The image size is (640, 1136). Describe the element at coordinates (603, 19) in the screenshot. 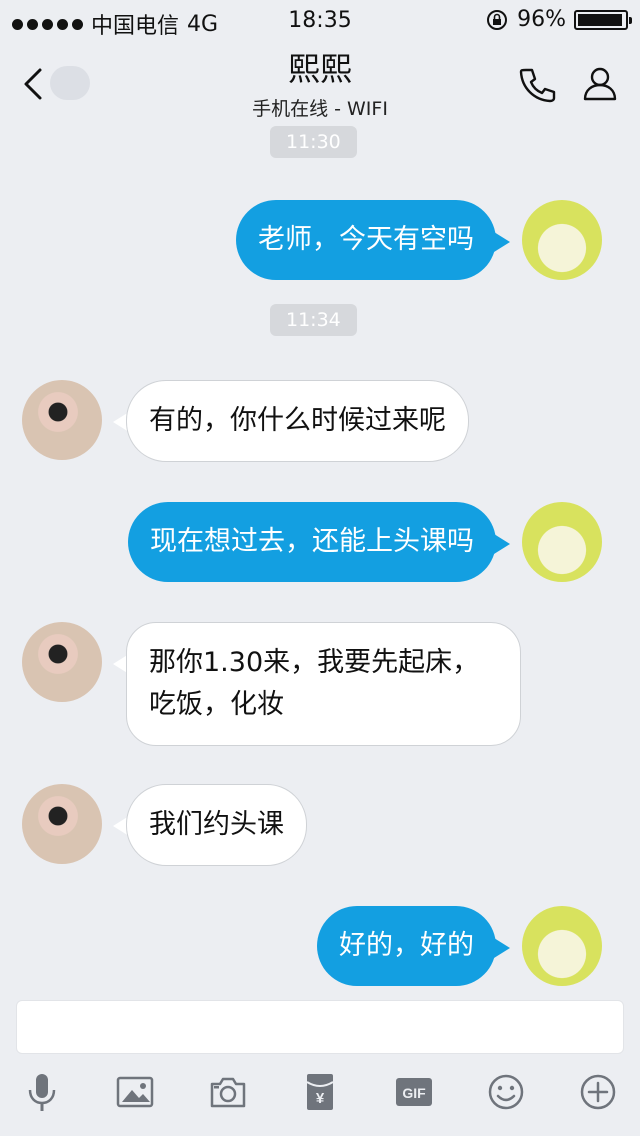

I see `battery-icon` at that location.